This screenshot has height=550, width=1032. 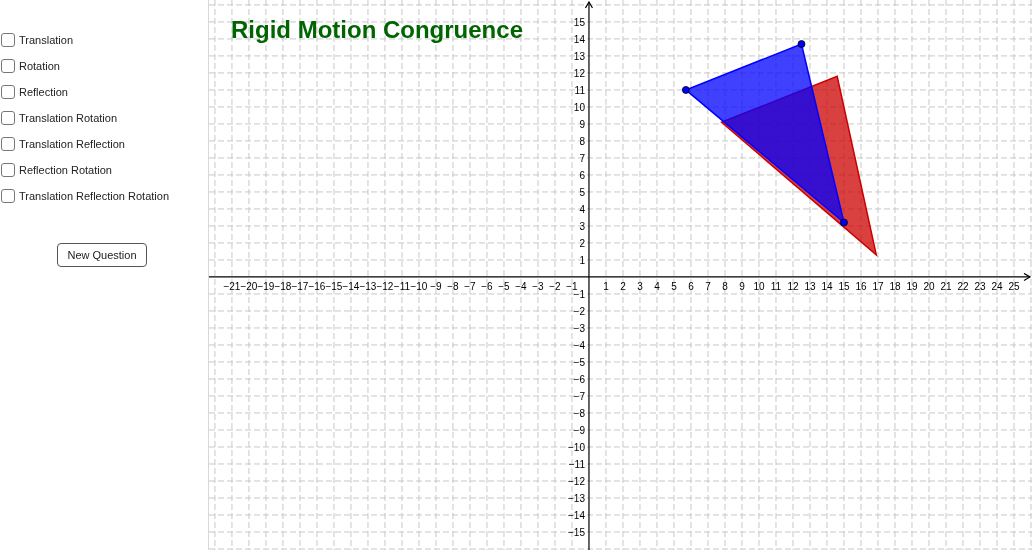 I want to click on checkbox-label: Reflection, so click(x=43, y=92).